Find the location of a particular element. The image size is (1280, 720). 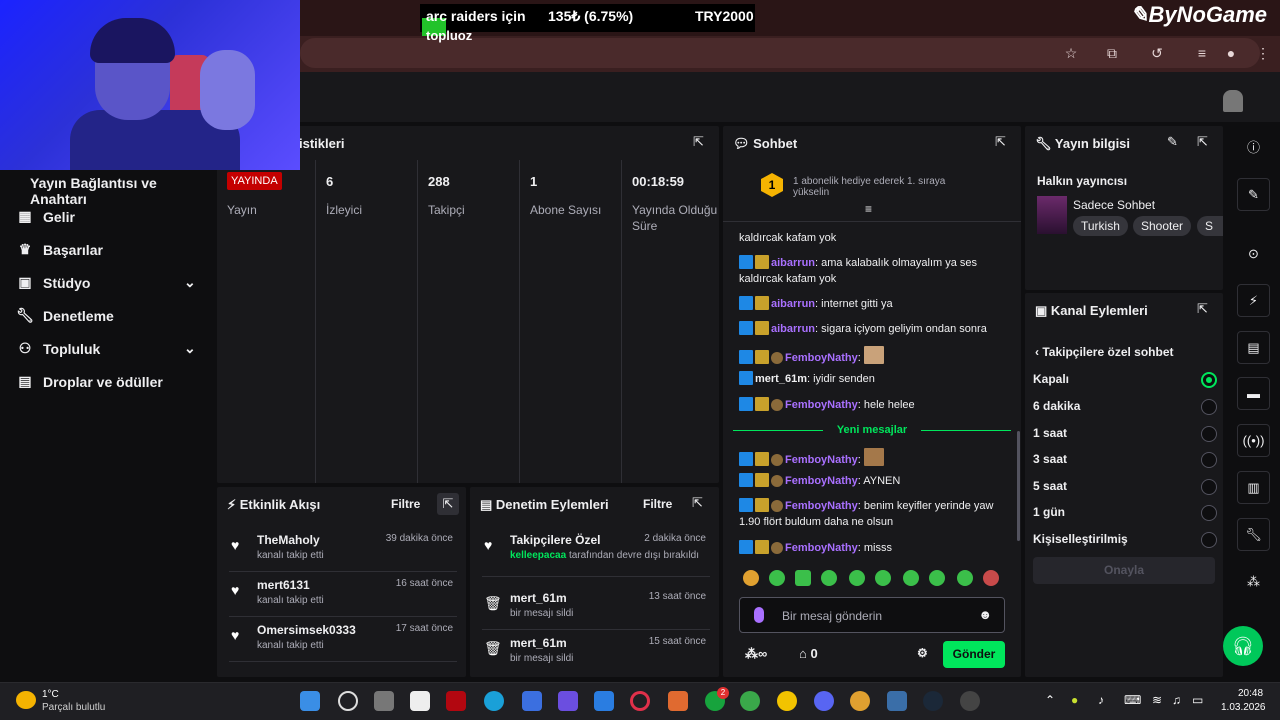

option-3h: 3 saat is located at coordinates (1125, 462).